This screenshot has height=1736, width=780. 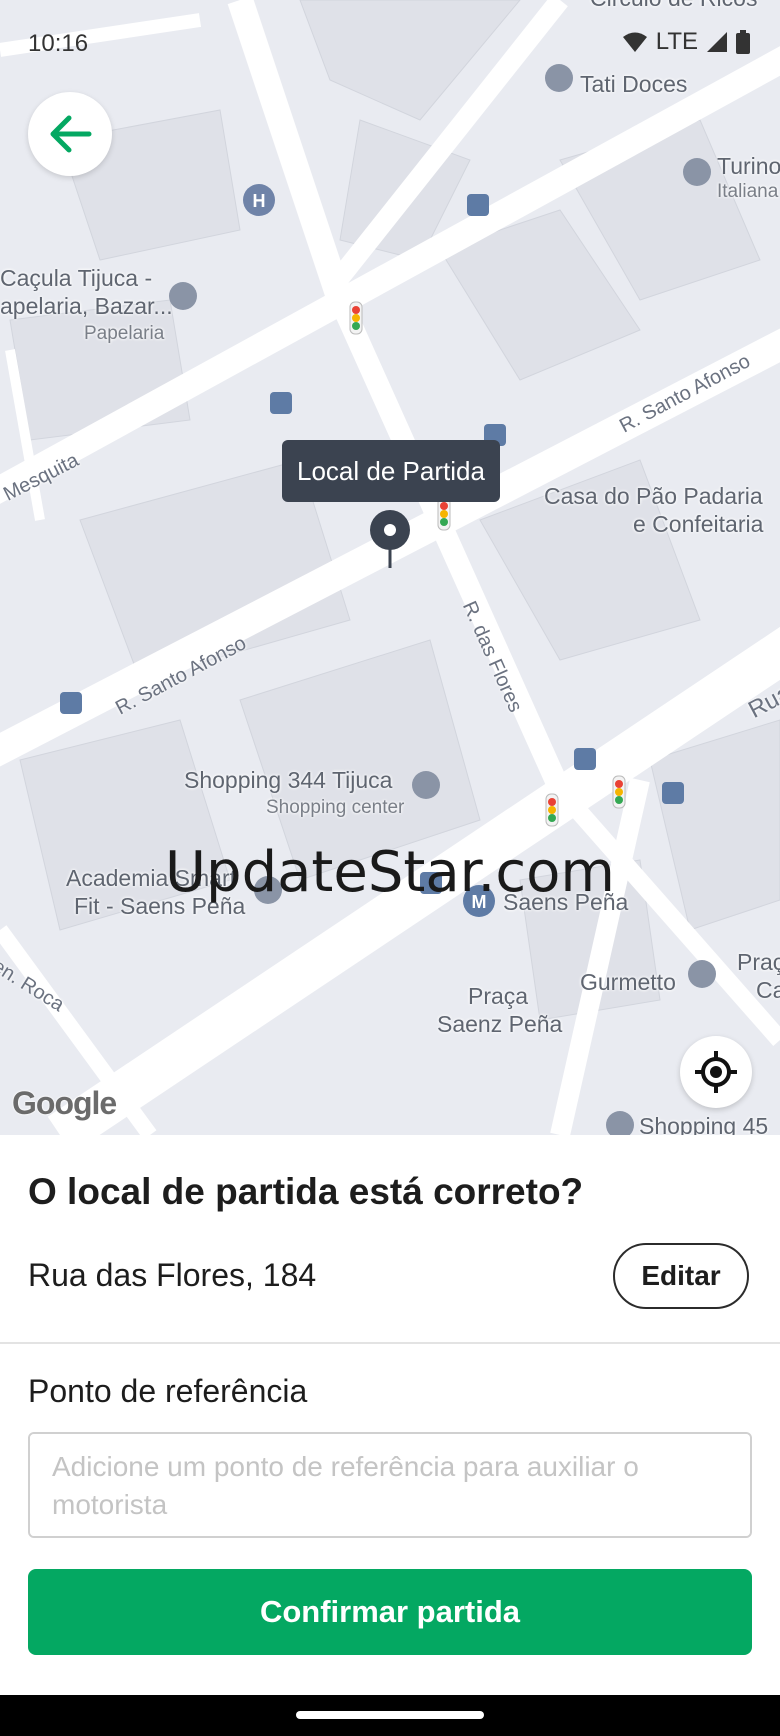 What do you see at coordinates (499, 1024) in the screenshot?
I see `poi-praca-line2: Saenz Peña` at bounding box center [499, 1024].